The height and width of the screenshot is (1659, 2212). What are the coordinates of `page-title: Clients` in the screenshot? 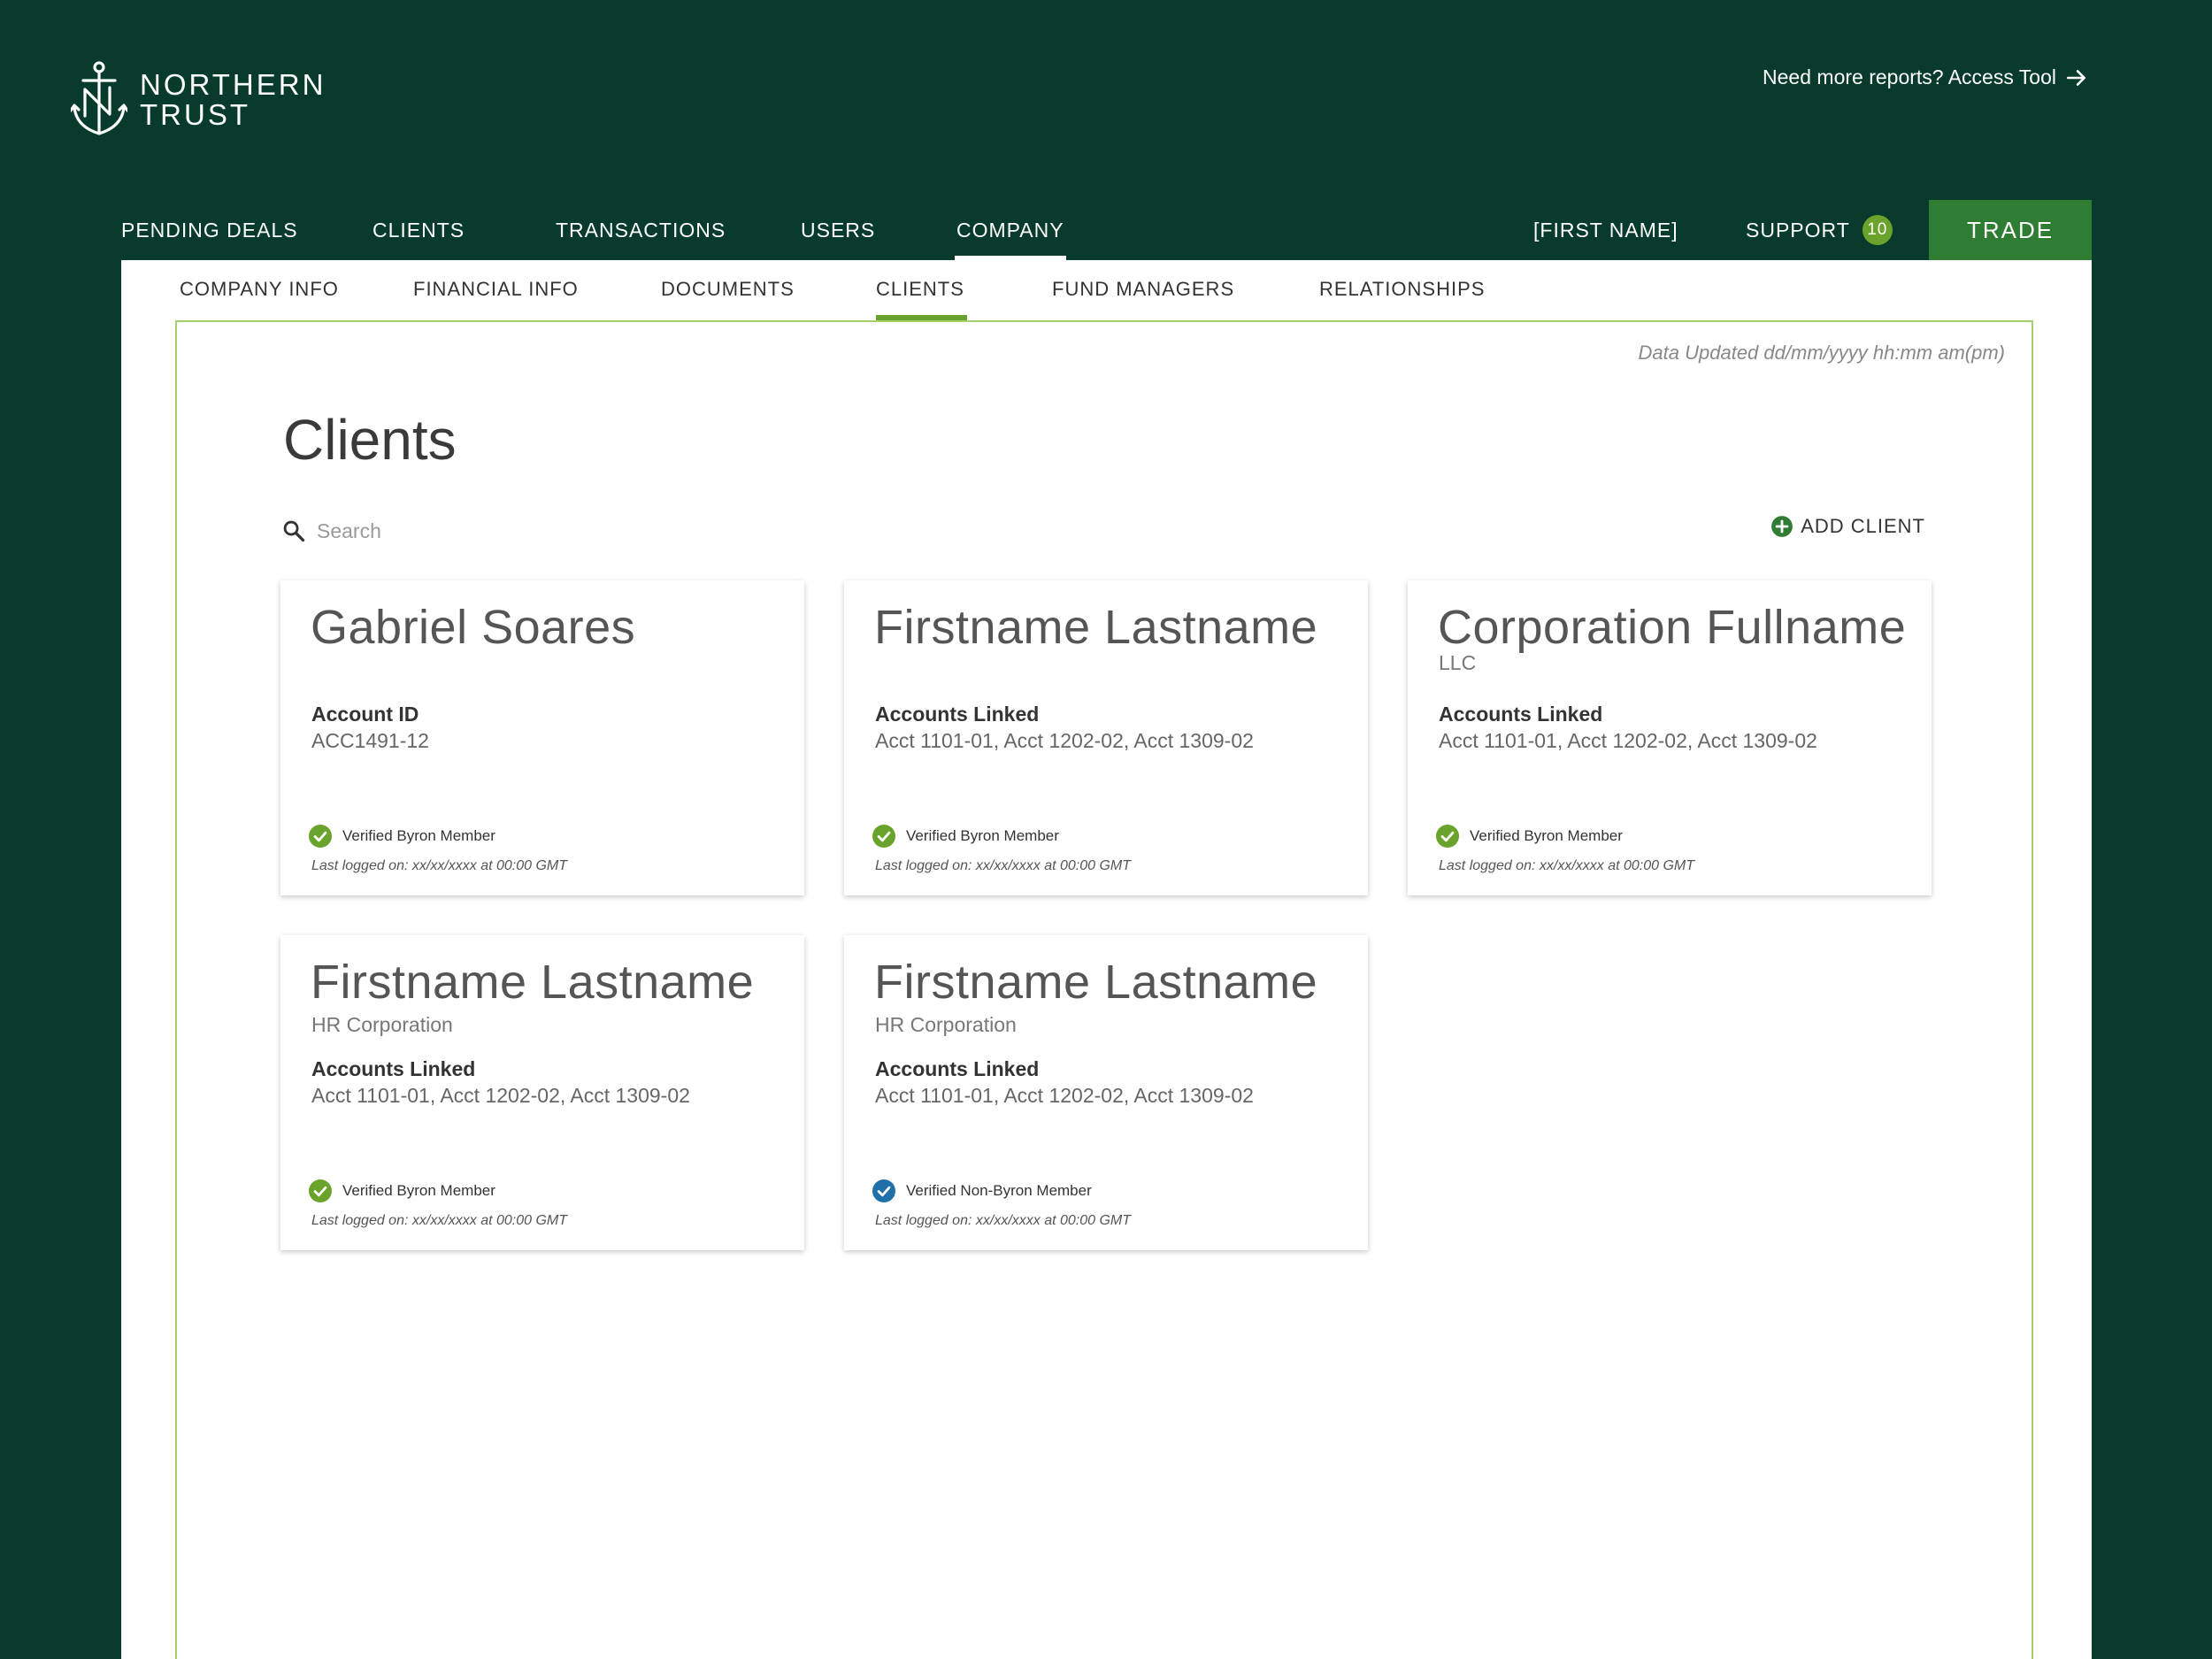 It's located at (370, 440).